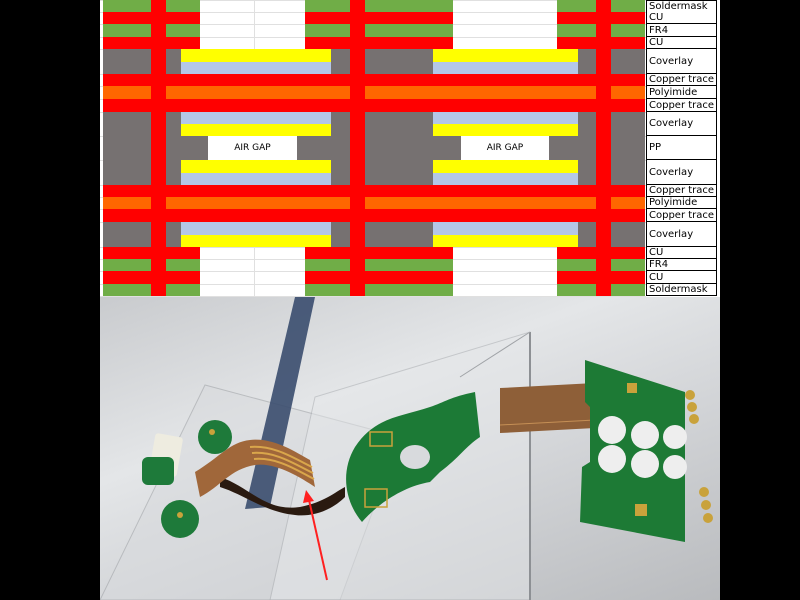 The height and width of the screenshot is (600, 800). Describe the element at coordinates (215, 437) in the screenshot. I see `pcb-round-top` at that location.